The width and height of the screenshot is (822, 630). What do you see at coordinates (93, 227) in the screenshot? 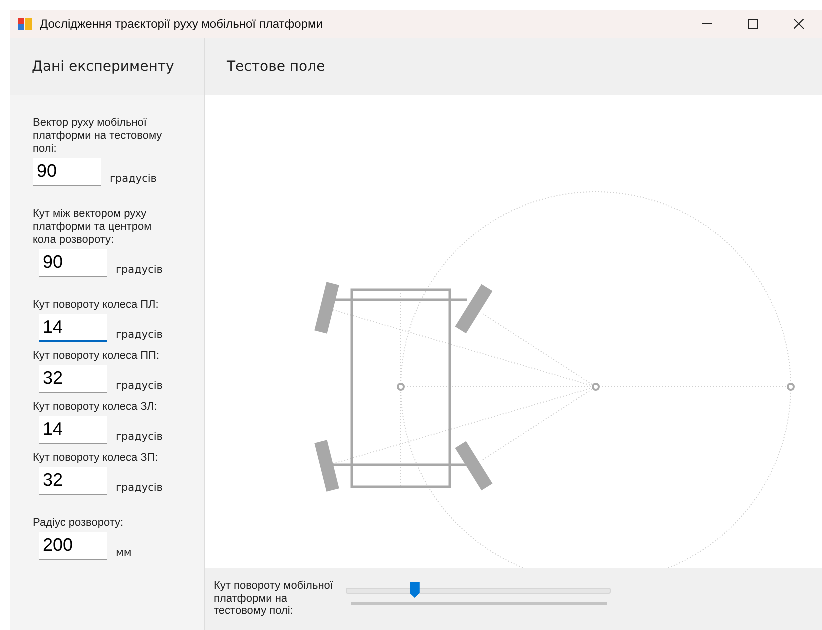
I see `field-label: Кут між вектором руху платформи та центром кола розвороту:` at bounding box center [93, 227].